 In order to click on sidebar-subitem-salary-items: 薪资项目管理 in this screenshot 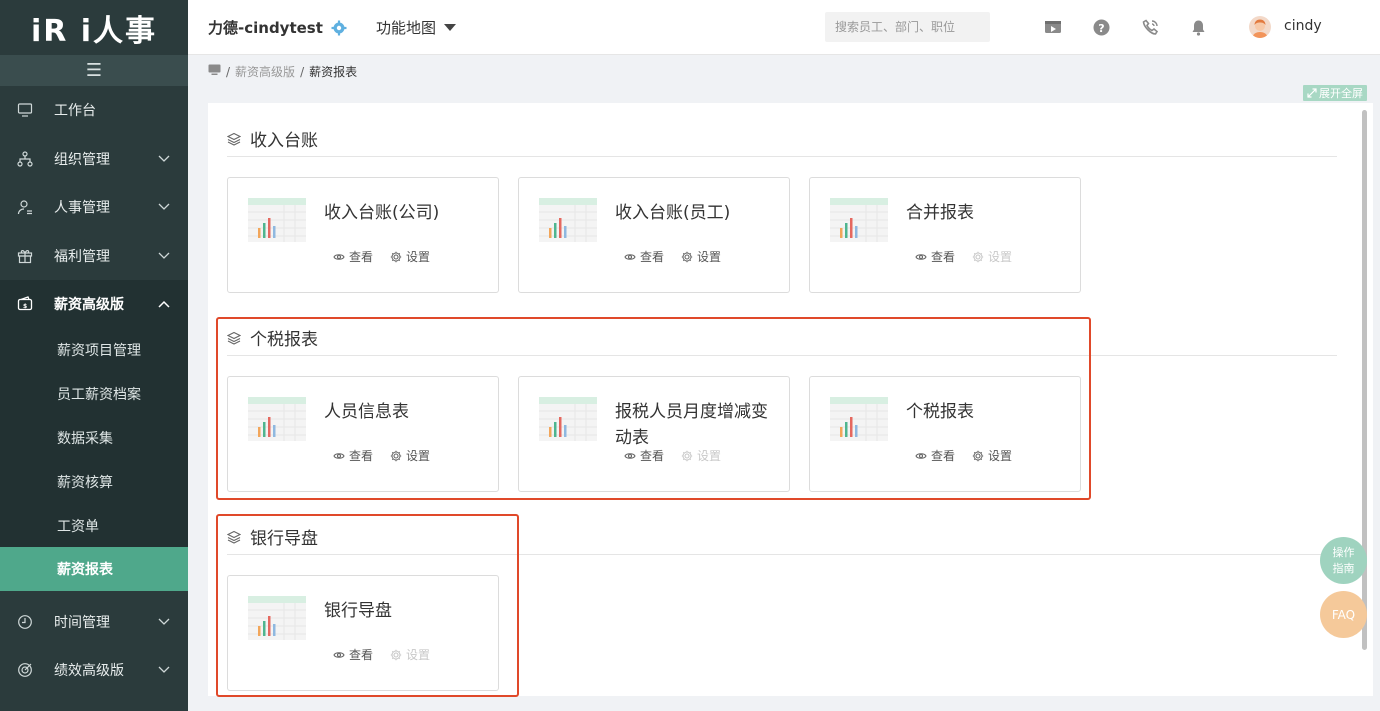, I will do `click(94, 351)`.